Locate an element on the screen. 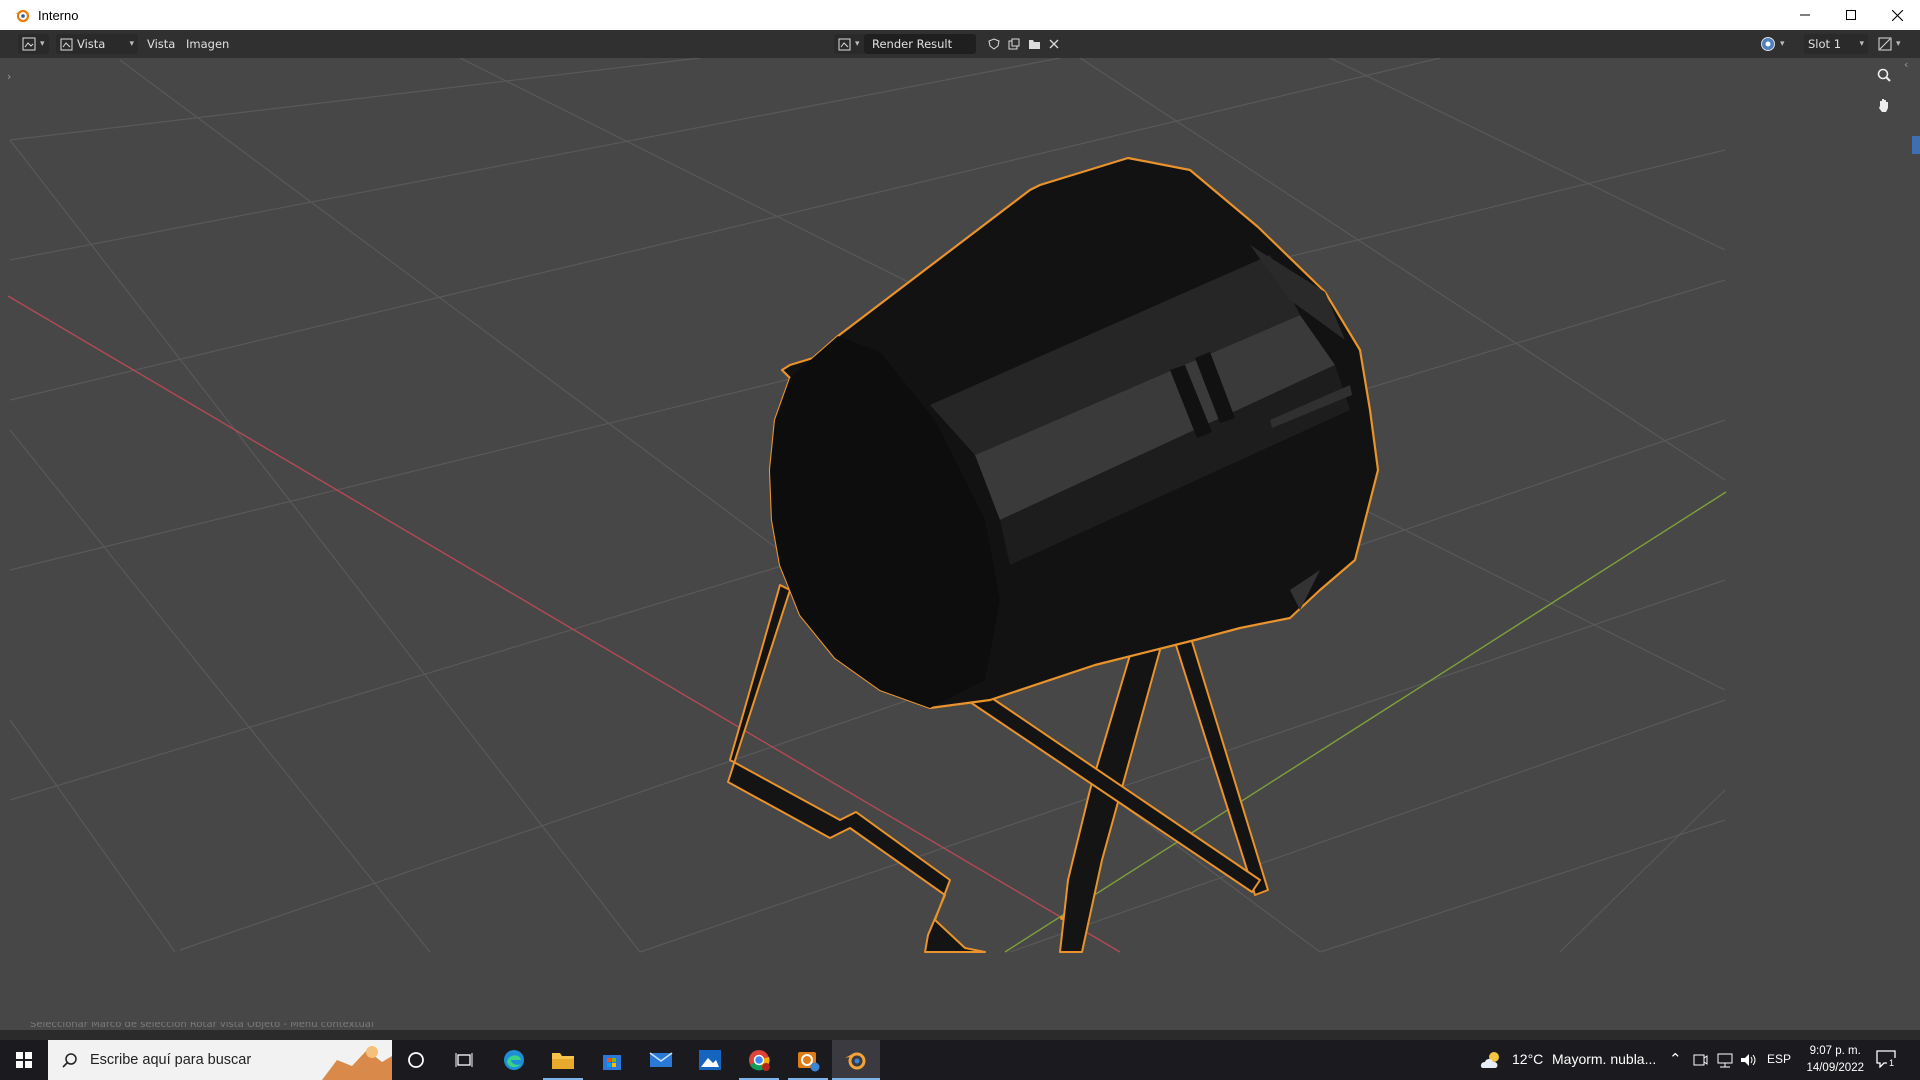 This screenshot has width=1920, height=1080. windows-logo-icon is located at coordinates (24, 1060).